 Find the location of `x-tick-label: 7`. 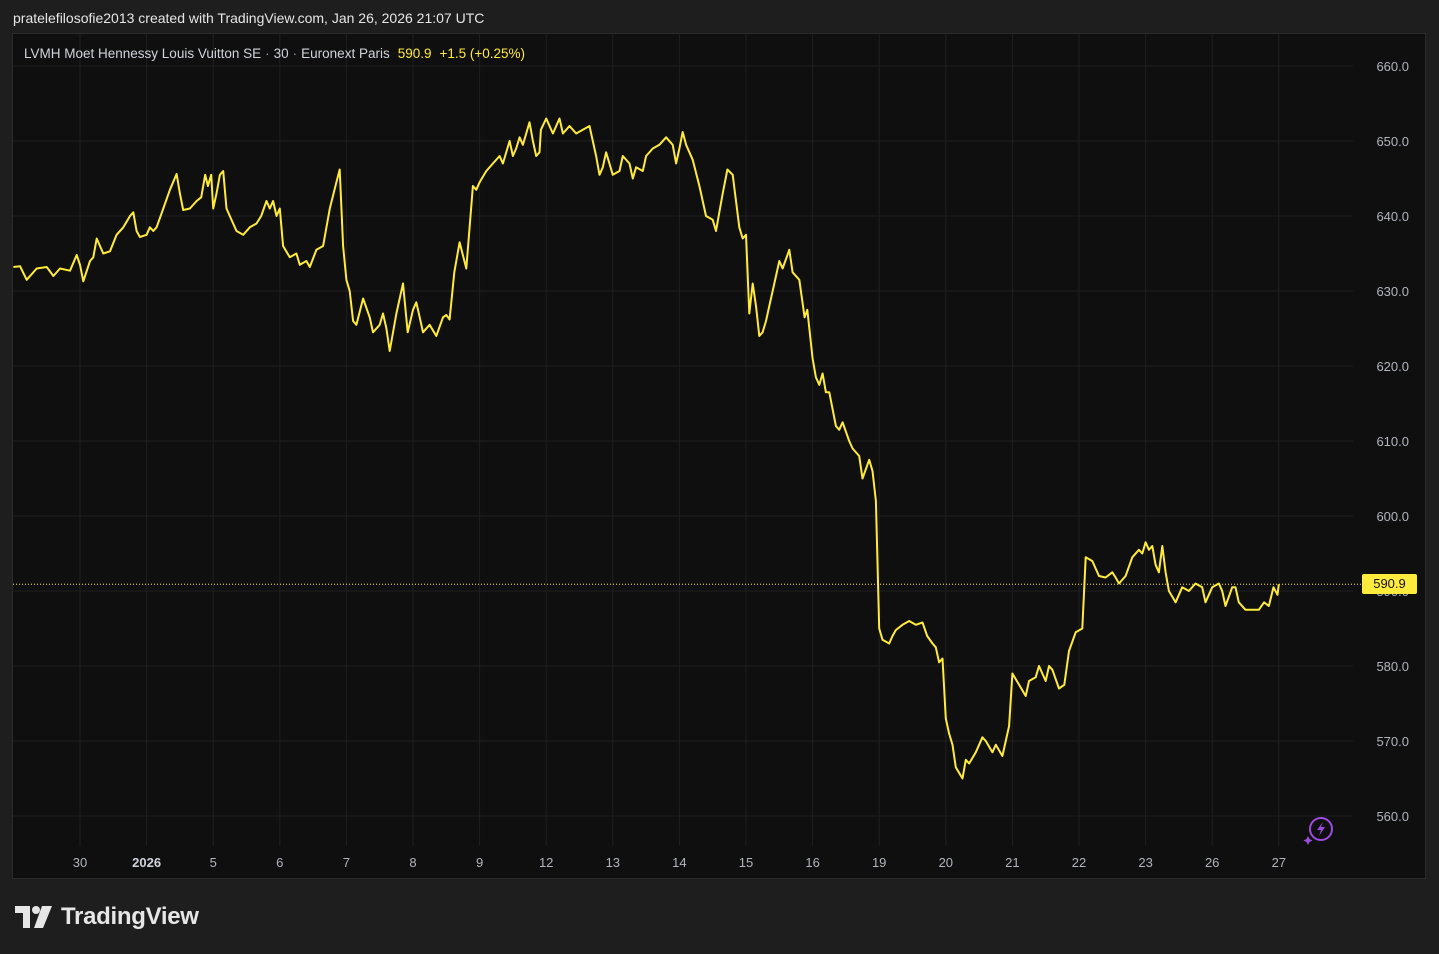

x-tick-label: 7 is located at coordinates (346, 862).